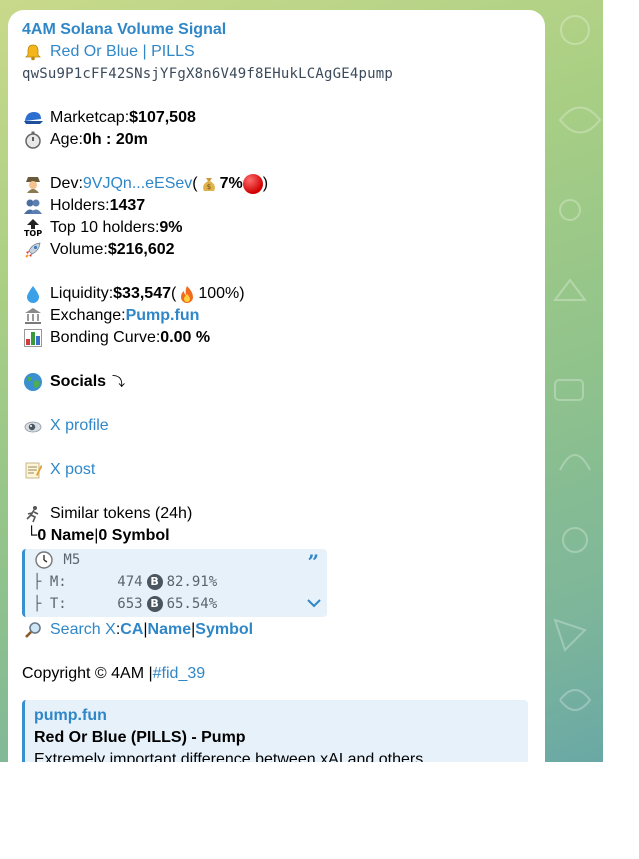 The height and width of the screenshot is (859, 639). I want to click on copyright-text: Copyright © 4AM |, so click(87, 673).